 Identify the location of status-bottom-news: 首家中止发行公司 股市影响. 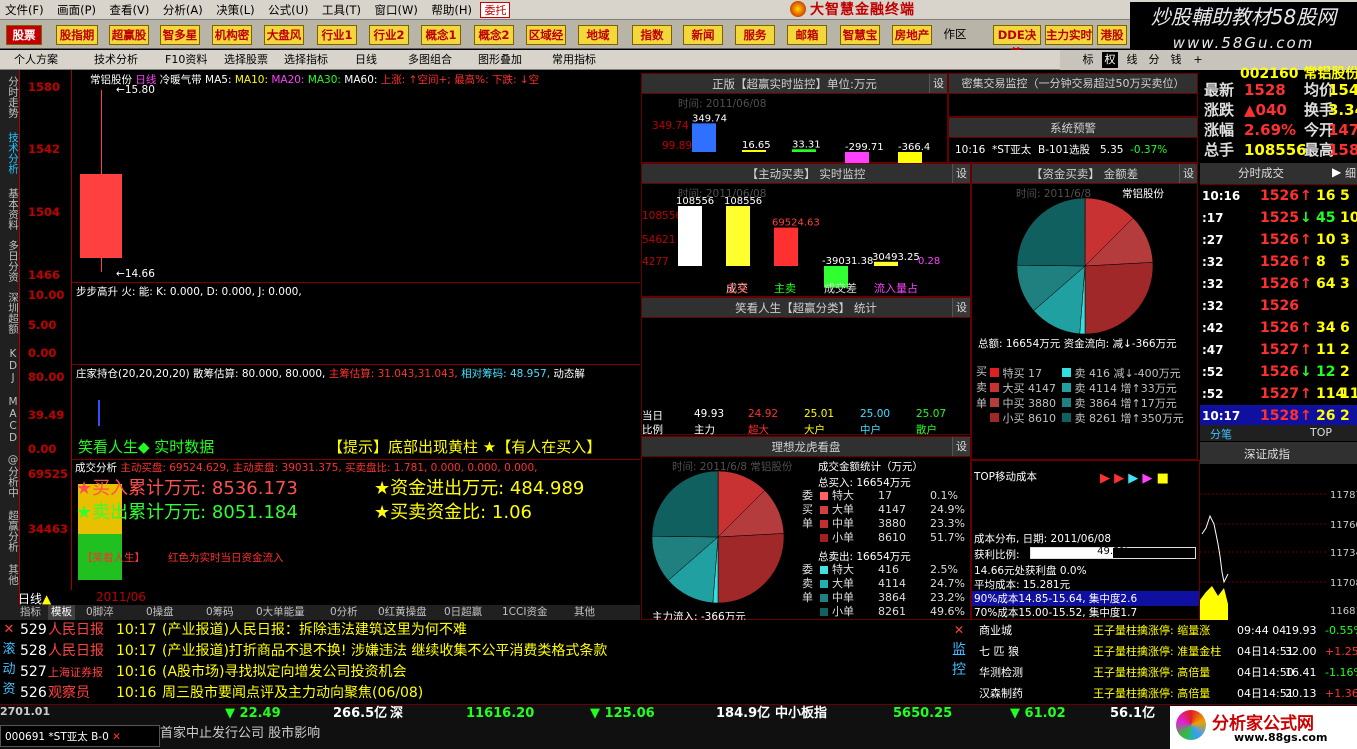
(240, 734).